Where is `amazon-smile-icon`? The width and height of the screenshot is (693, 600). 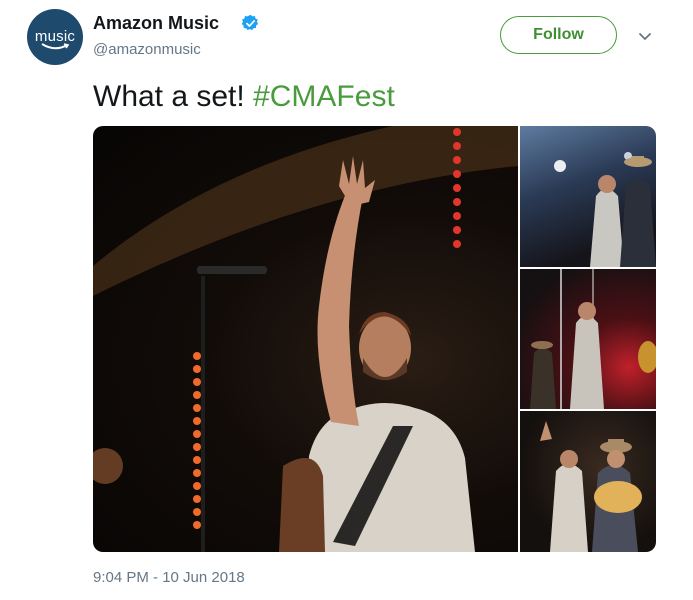
amazon-smile-icon is located at coordinates (55, 46).